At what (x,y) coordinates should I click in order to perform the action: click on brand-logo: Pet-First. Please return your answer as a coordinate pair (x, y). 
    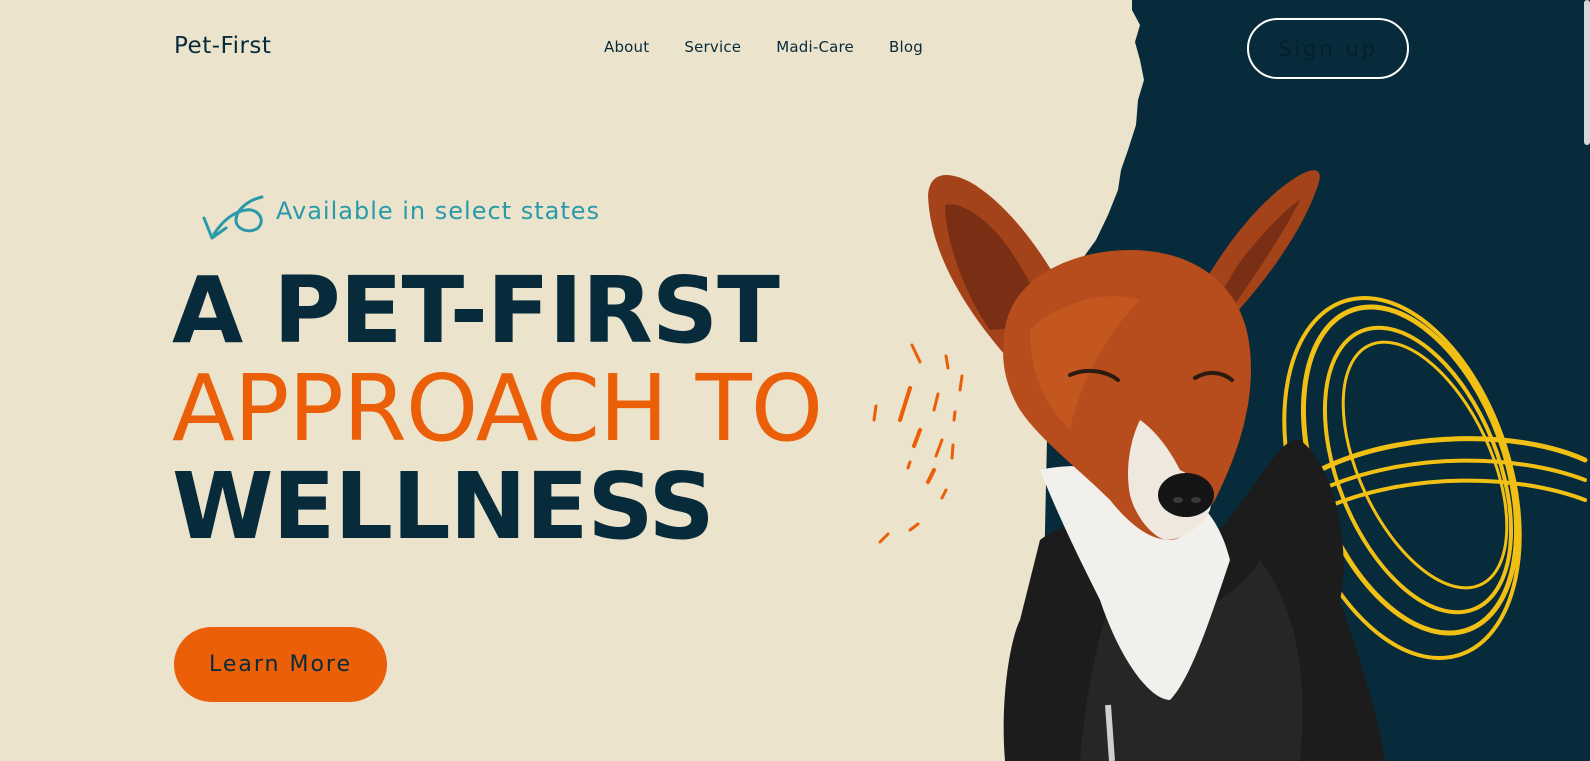
    Looking at the image, I should click on (222, 46).